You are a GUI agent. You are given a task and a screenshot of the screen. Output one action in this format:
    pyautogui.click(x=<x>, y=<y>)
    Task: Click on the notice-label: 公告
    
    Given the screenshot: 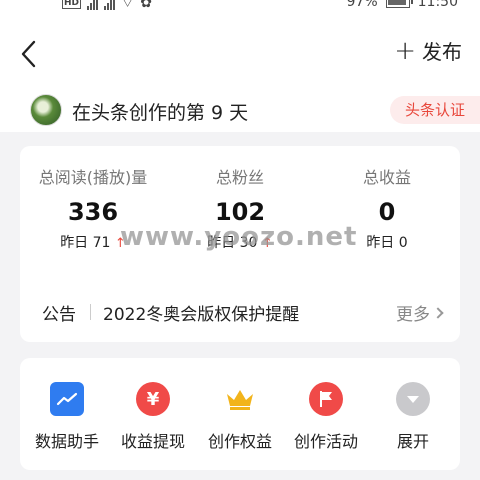 What is the action you would take?
    pyautogui.click(x=59, y=315)
    